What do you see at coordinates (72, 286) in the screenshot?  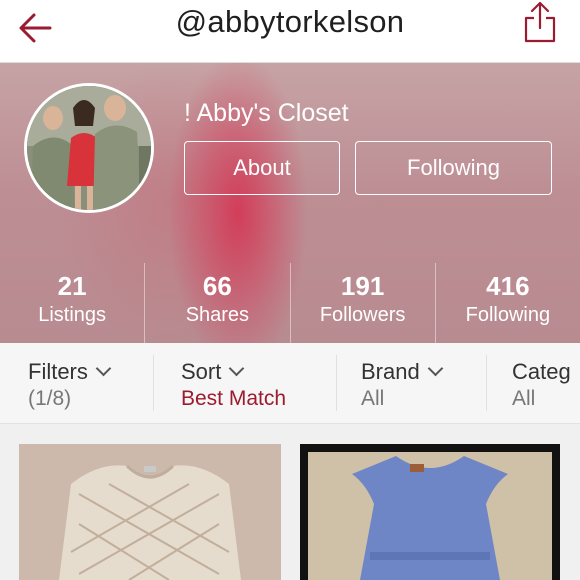 I see `stat-value: 21` at bounding box center [72, 286].